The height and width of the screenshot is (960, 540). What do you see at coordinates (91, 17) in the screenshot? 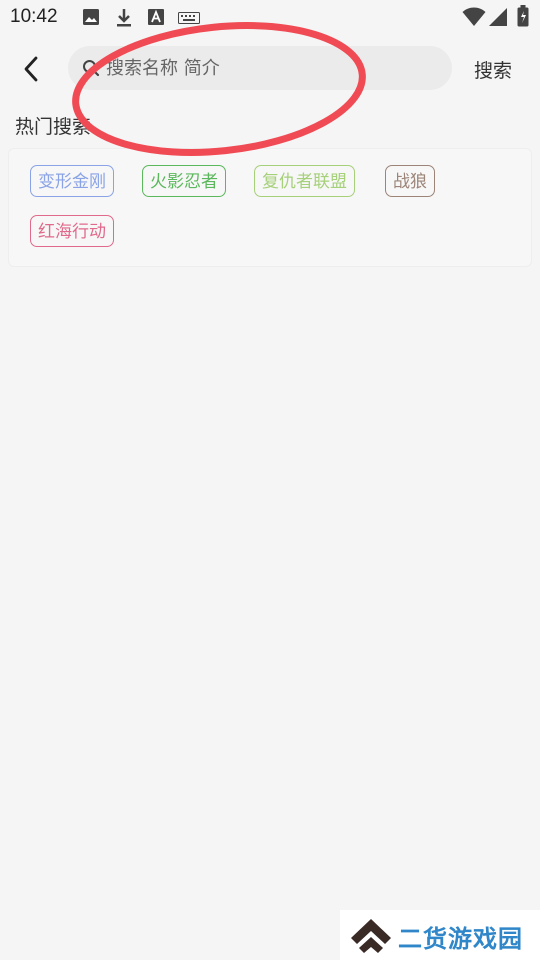
I see `image-icon` at bounding box center [91, 17].